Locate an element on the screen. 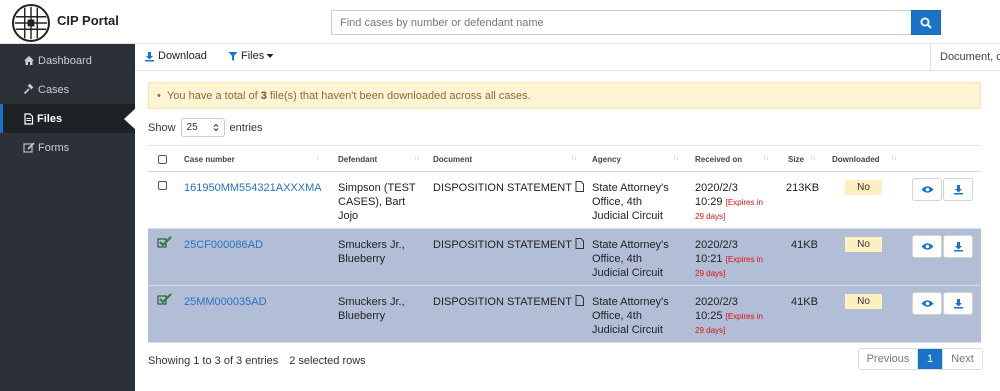 This screenshot has width=1000, height=391. next-page-button: Next is located at coordinates (962, 359).